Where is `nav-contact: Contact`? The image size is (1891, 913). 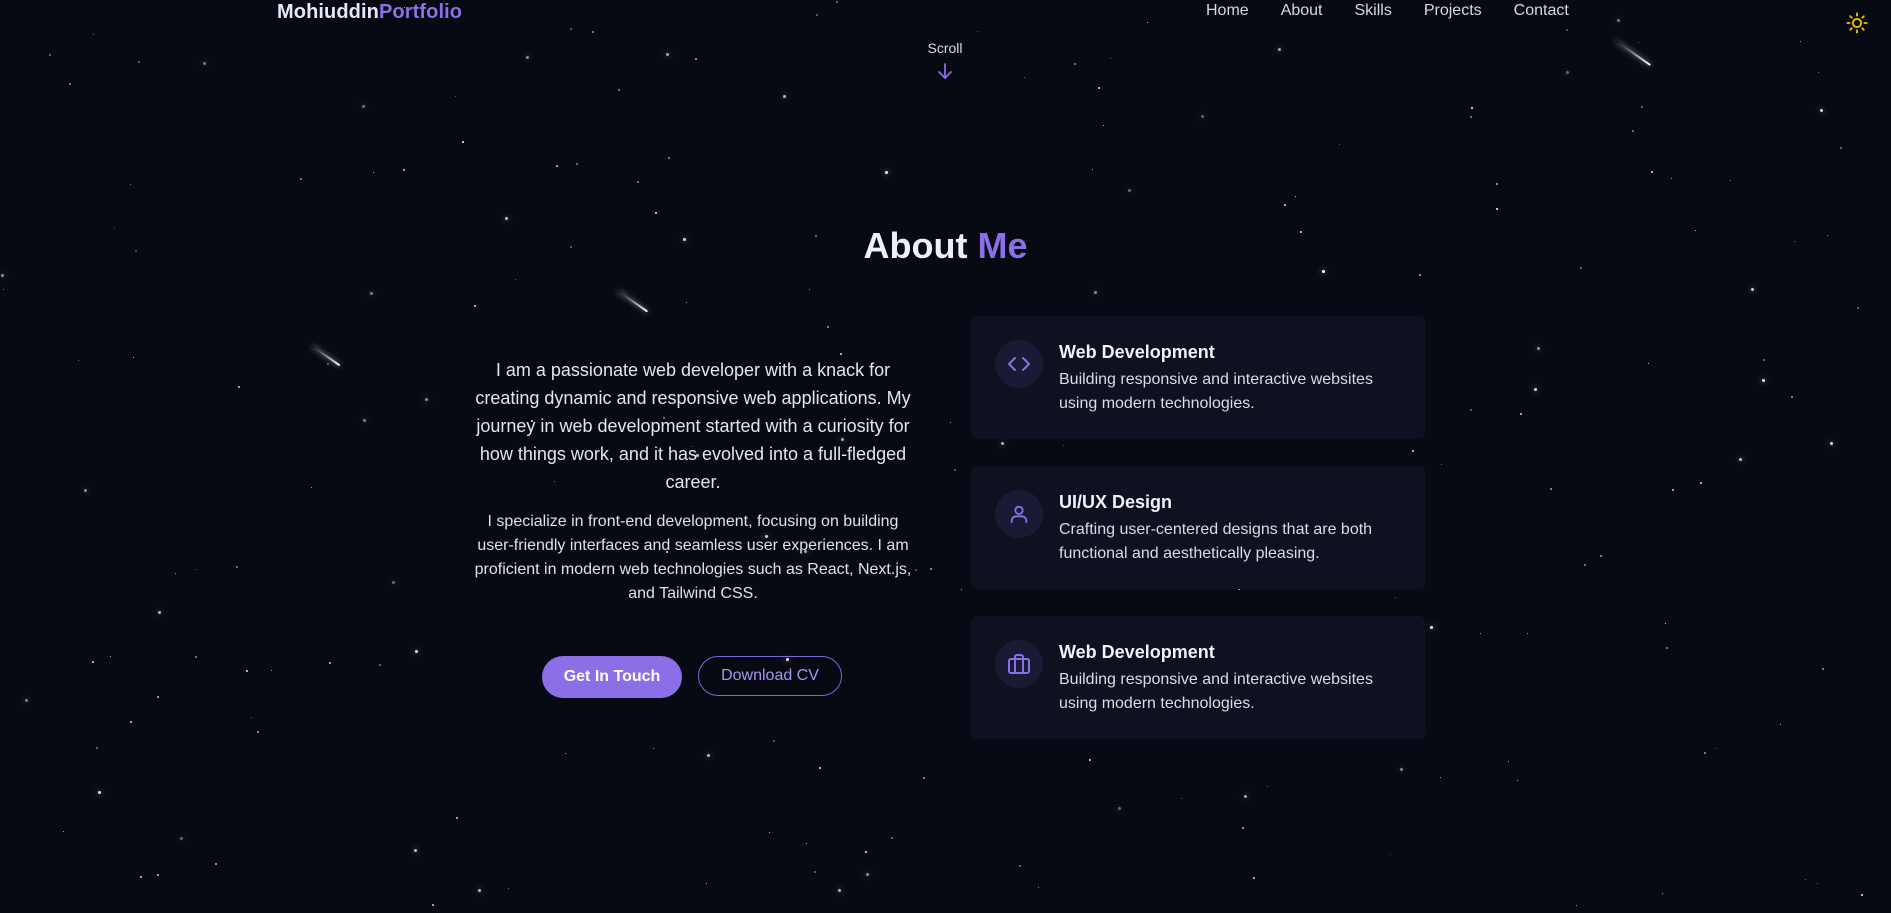 nav-contact: Contact is located at coordinates (1541, 11).